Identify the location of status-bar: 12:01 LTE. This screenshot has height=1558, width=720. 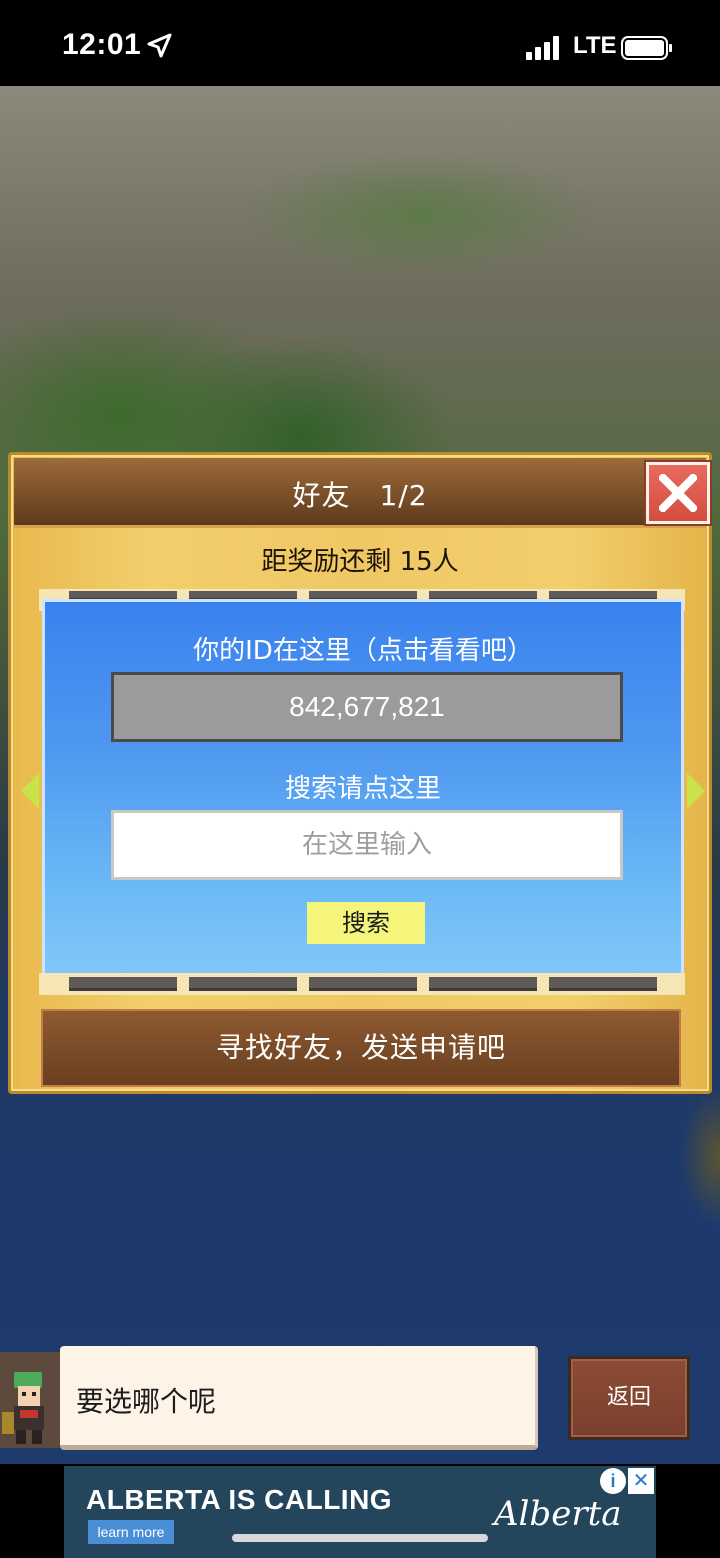
(360, 43).